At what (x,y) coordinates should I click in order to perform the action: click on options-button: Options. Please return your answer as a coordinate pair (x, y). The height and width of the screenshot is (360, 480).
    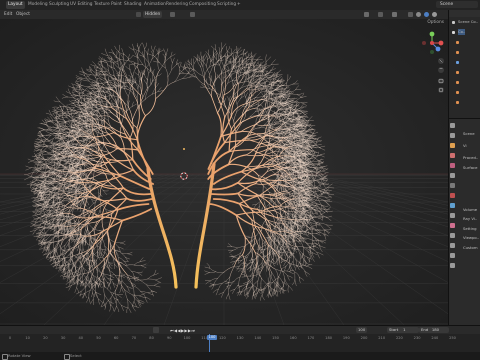
    Looking at the image, I should click on (435, 22).